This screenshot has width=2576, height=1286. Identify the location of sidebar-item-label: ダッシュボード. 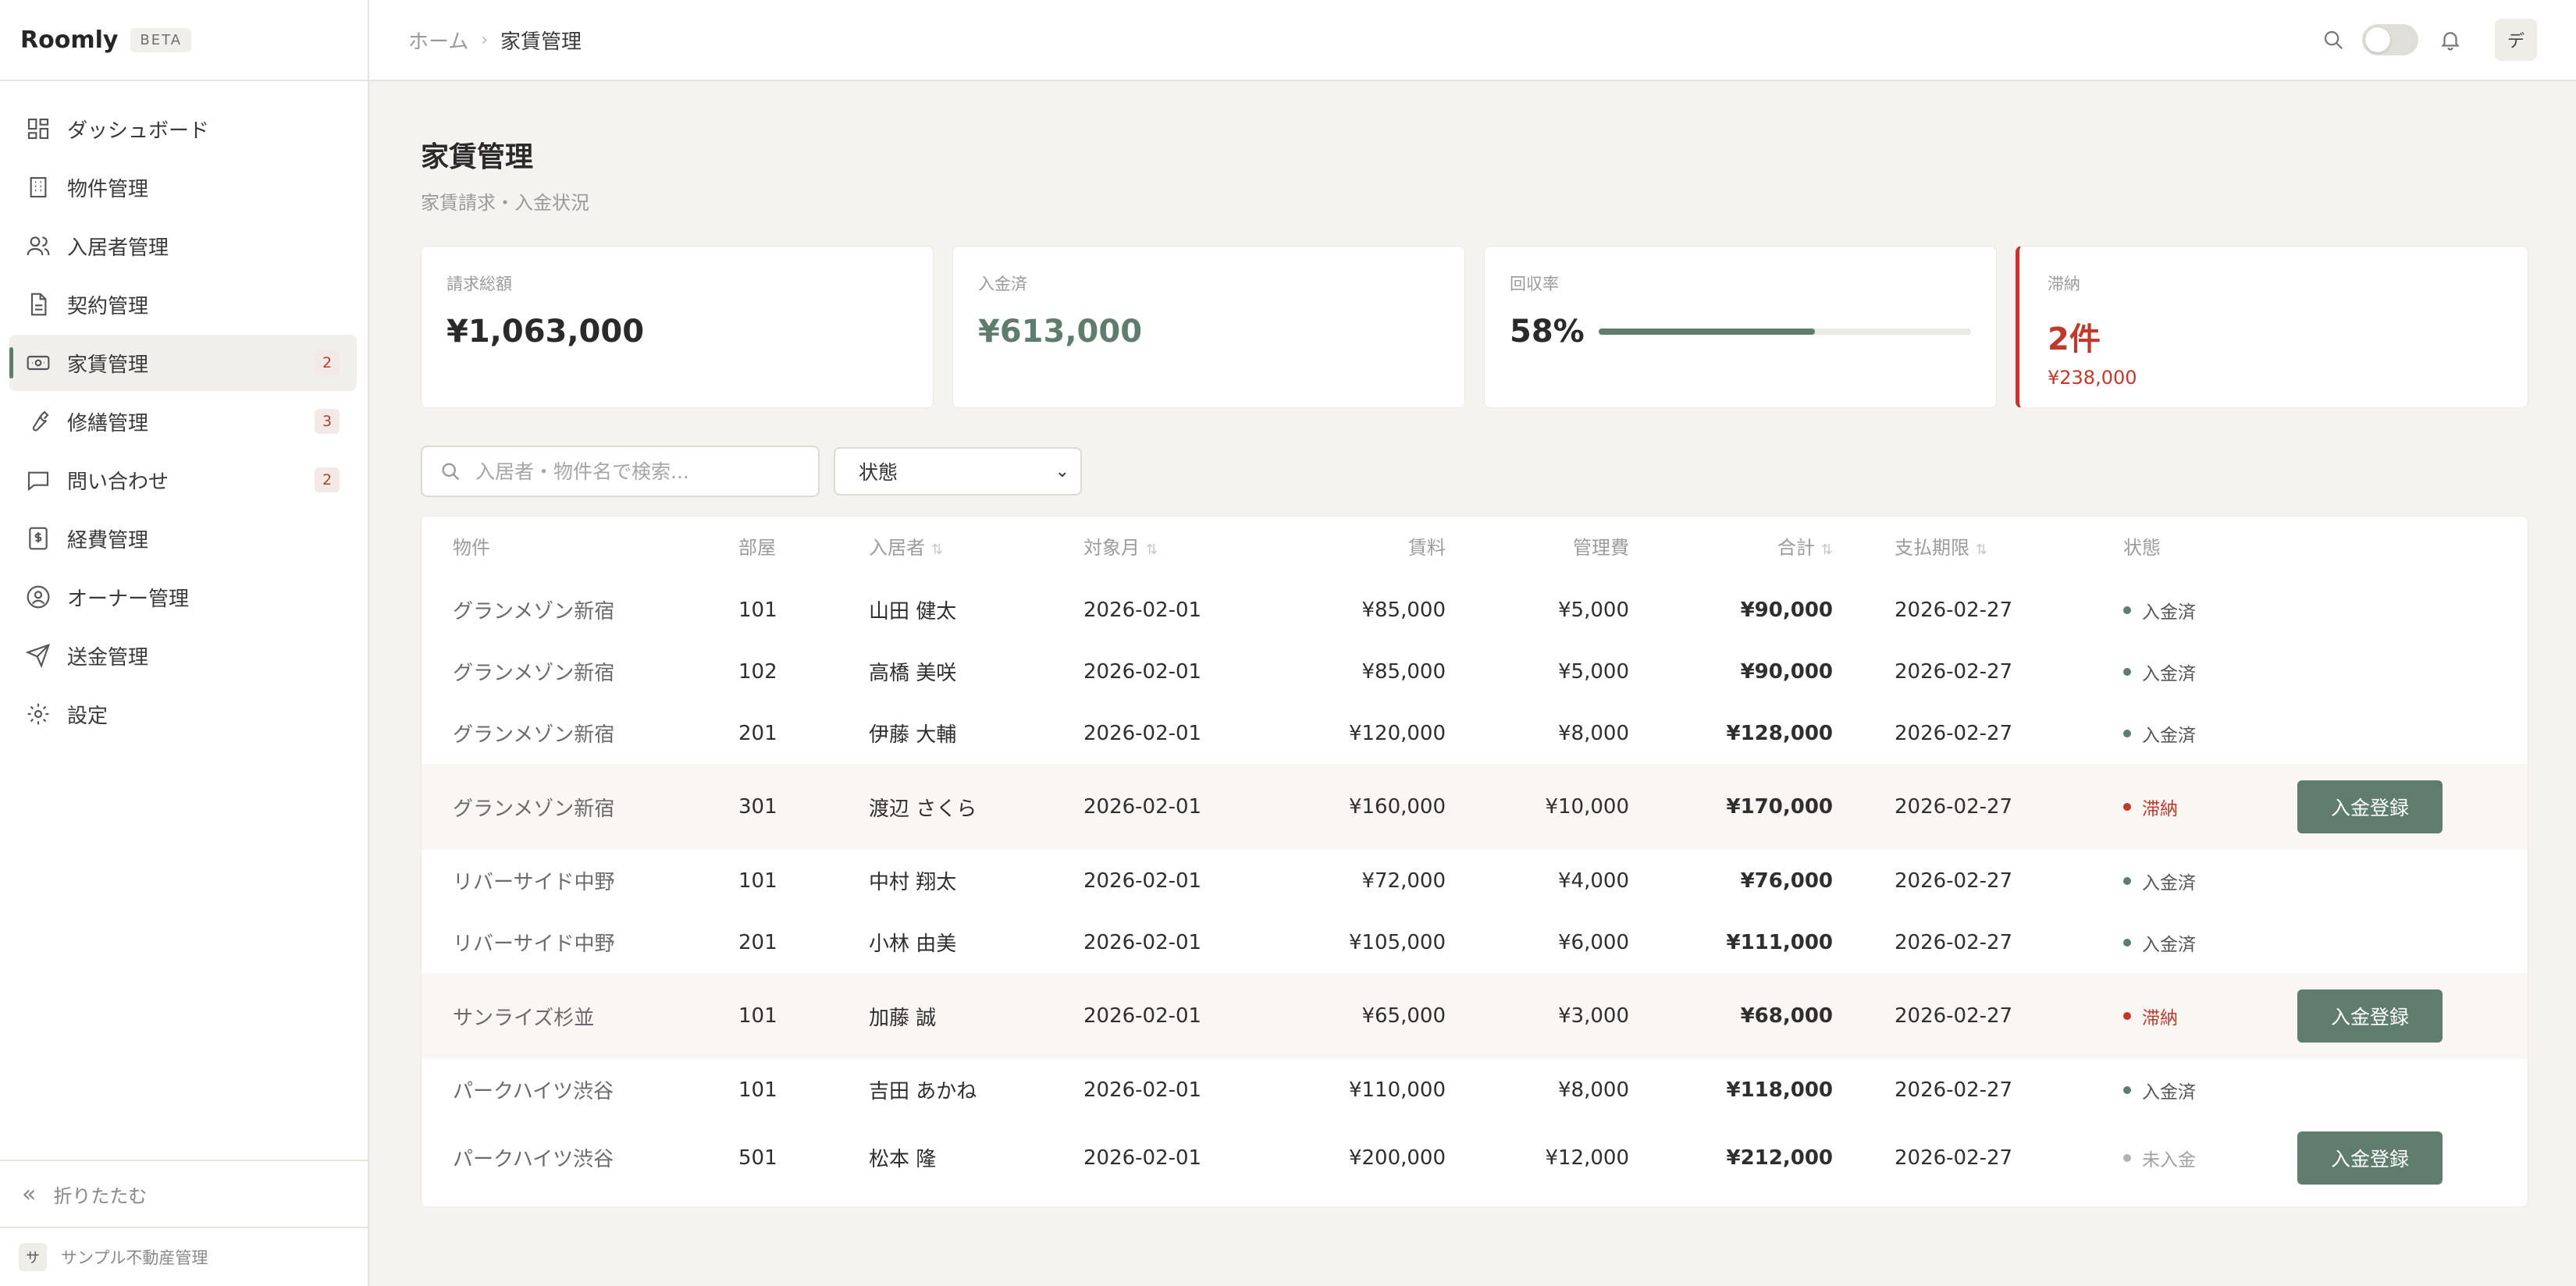
(138, 131).